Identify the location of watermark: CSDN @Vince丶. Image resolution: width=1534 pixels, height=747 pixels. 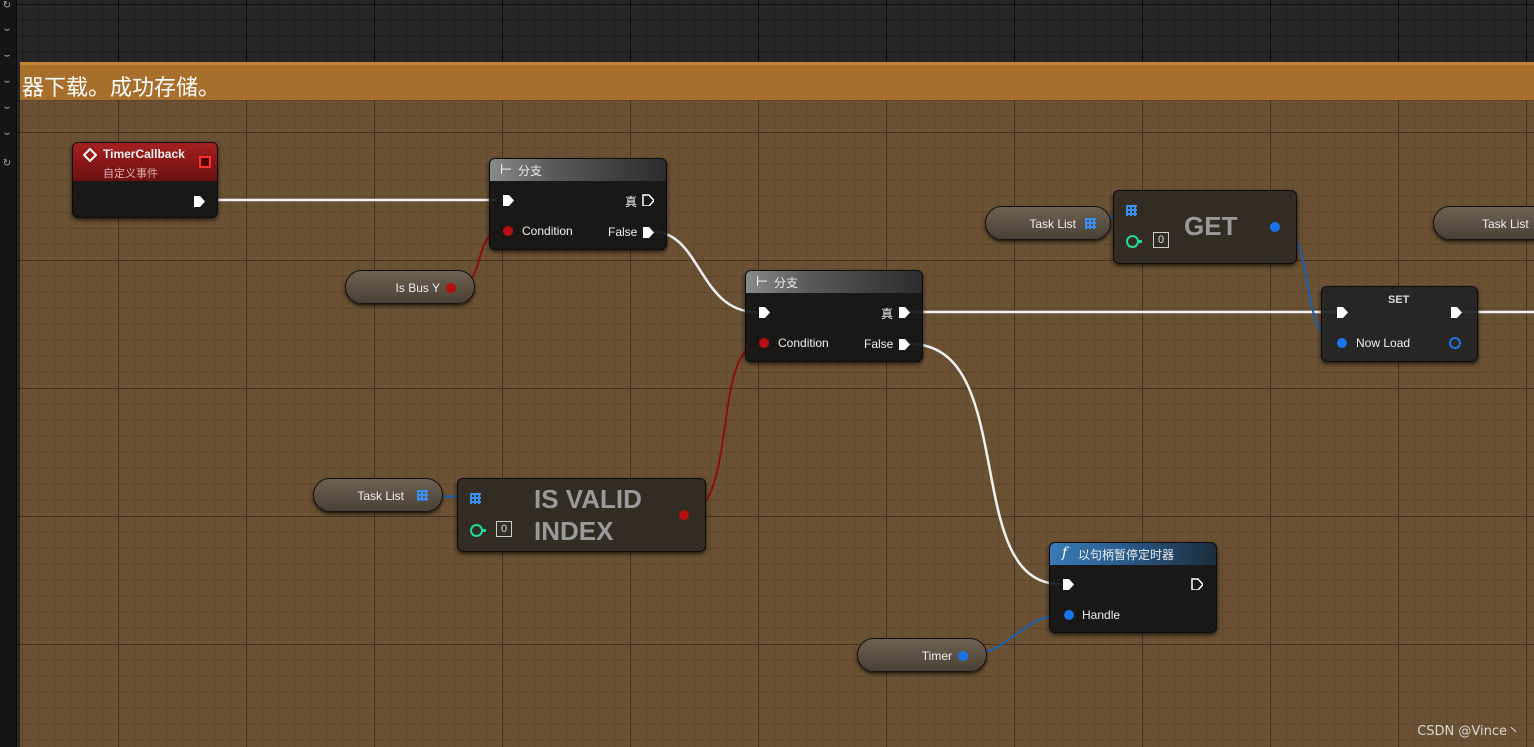
(1468, 731).